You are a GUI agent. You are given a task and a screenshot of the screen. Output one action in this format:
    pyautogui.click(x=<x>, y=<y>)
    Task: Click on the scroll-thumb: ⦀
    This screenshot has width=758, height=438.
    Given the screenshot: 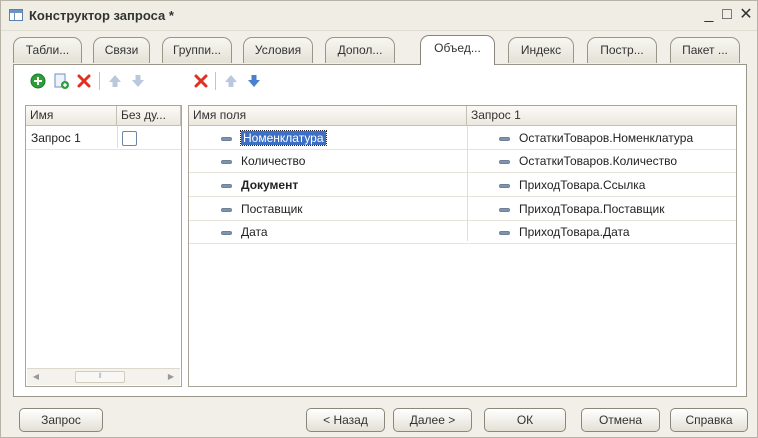 What is the action you would take?
    pyautogui.click(x=100, y=377)
    